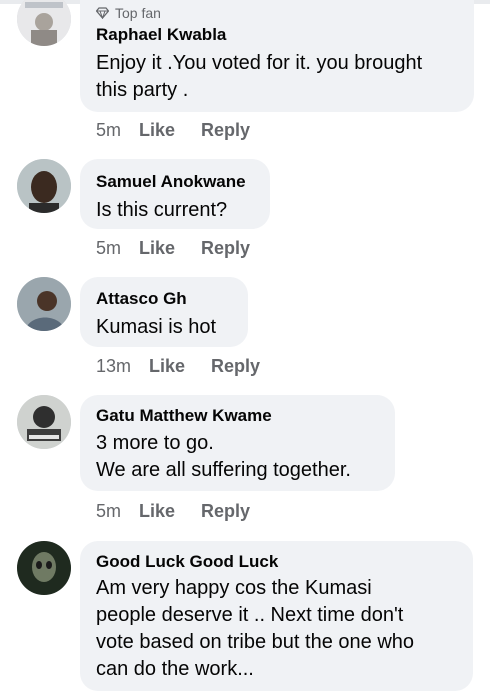 This screenshot has width=490, height=691. Describe the element at coordinates (156, 327) in the screenshot. I see `comment-line: Kumasi is hot` at that location.